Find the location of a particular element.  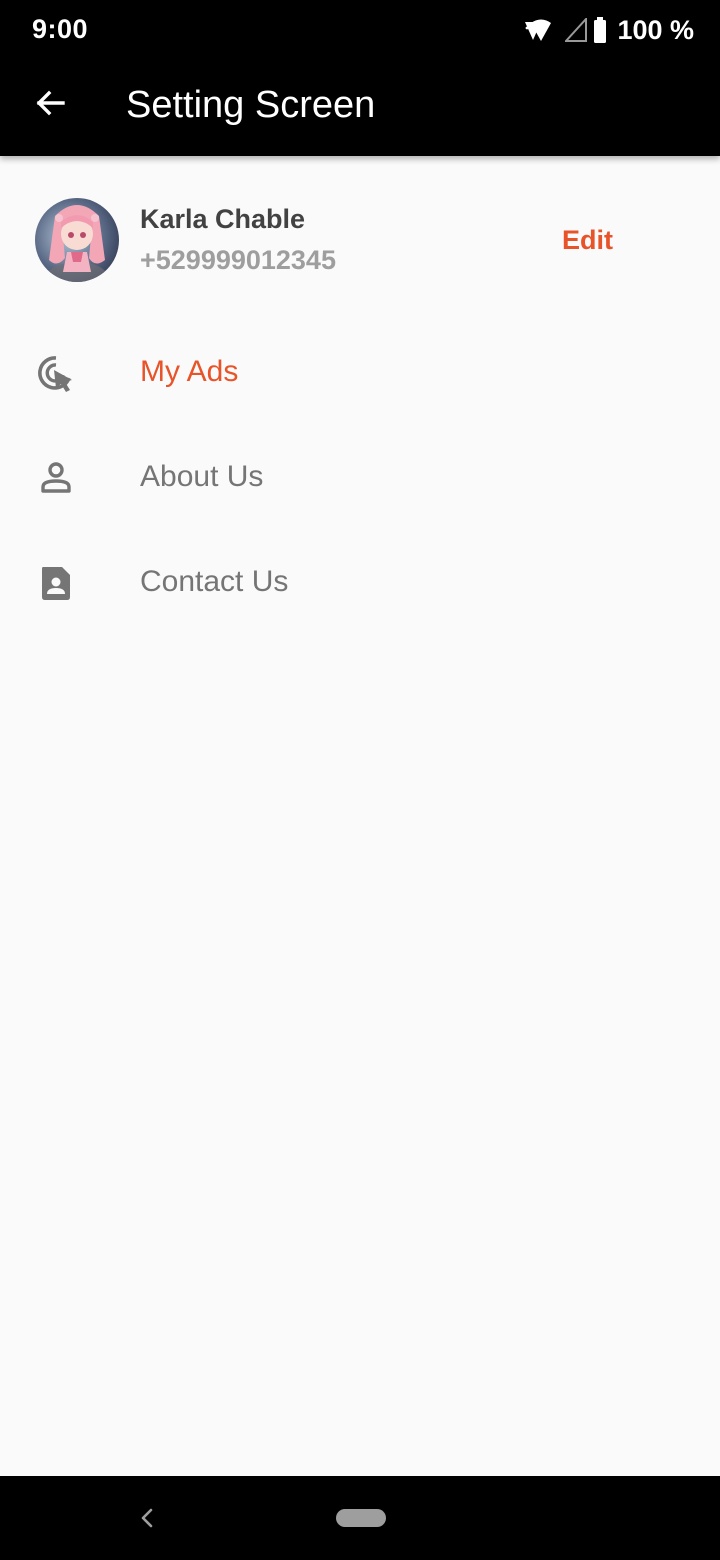

profile-name: Karla Chable is located at coordinates (223, 219).